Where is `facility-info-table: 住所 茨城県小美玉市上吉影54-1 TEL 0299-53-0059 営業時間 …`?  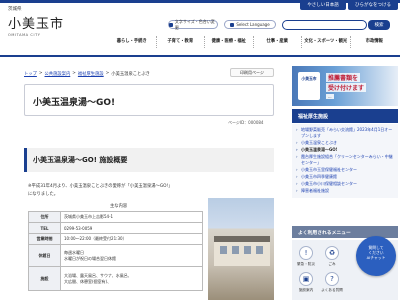 facility-info-table: 住所 茨城県小美玉市上吉影54-1 TEL 0299-53-0059 営業時間 … is located at coordinates (115, 251).